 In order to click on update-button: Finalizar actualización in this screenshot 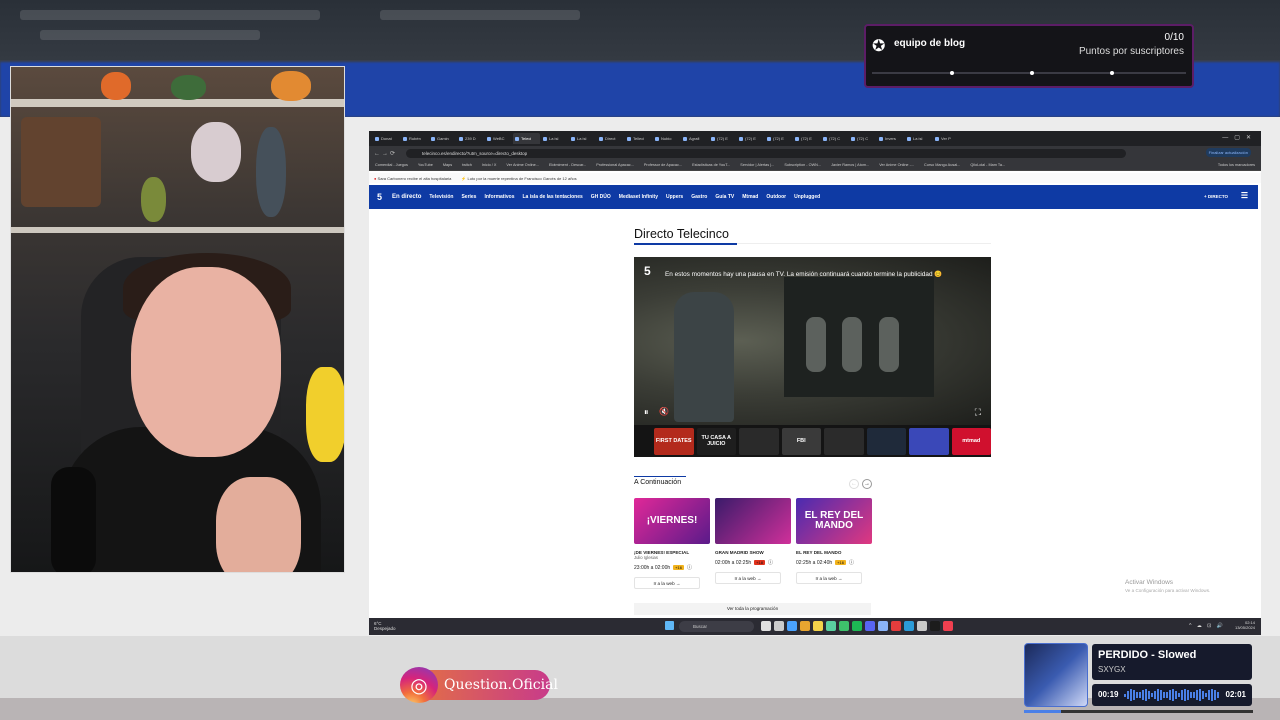, I will do `click(1228, 152)`.